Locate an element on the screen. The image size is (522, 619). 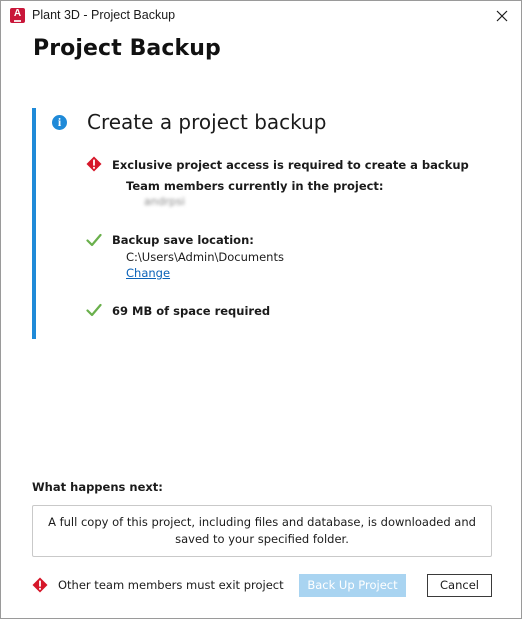
title-bar: A Plant 3D - Project Backup is located at coordinates (261, 16).